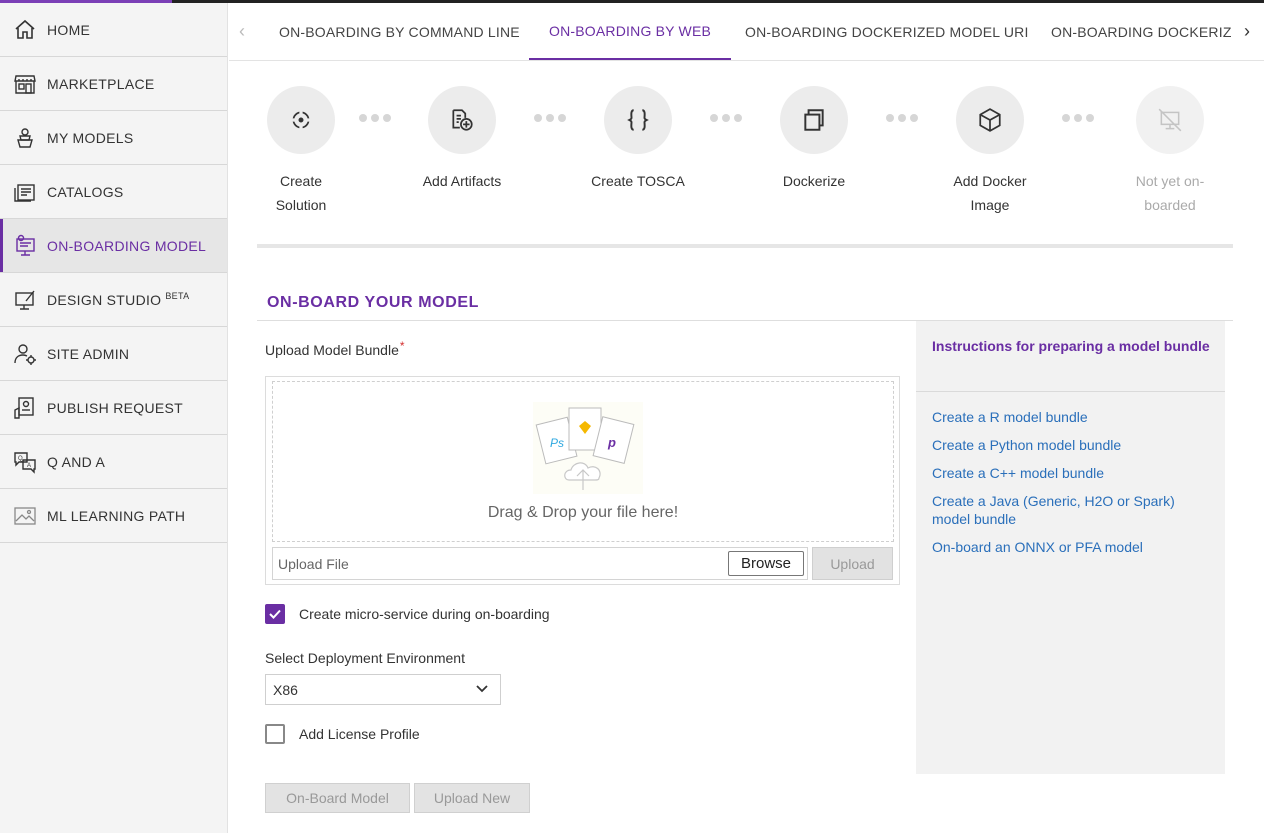 The width and height of the screenshot is (1264, 833). What do you see at coordinates (76, 461) in the screenshot?
I see `sidebar-item-label: Q AND A` at bounding box center [76, 461].